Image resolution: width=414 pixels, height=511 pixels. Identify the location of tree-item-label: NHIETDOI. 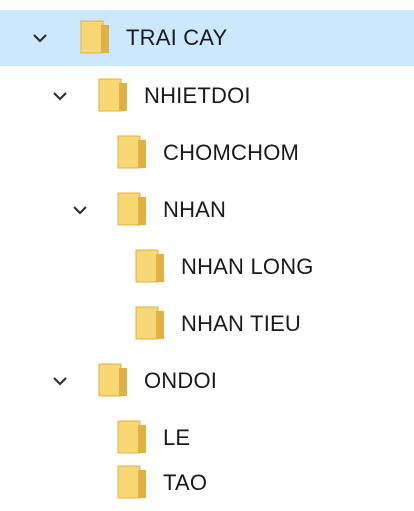
(197, 95).